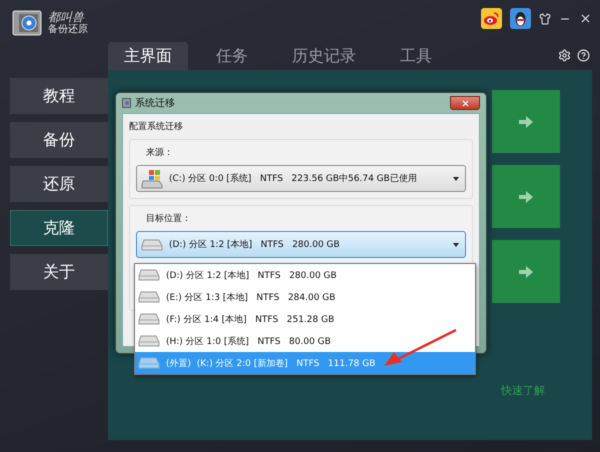 This screenshot has width=600, height=452. What do you see at coordinates (564, 55) in the screenshot?
I see `settings-icon` at bounding box center [564, 55].